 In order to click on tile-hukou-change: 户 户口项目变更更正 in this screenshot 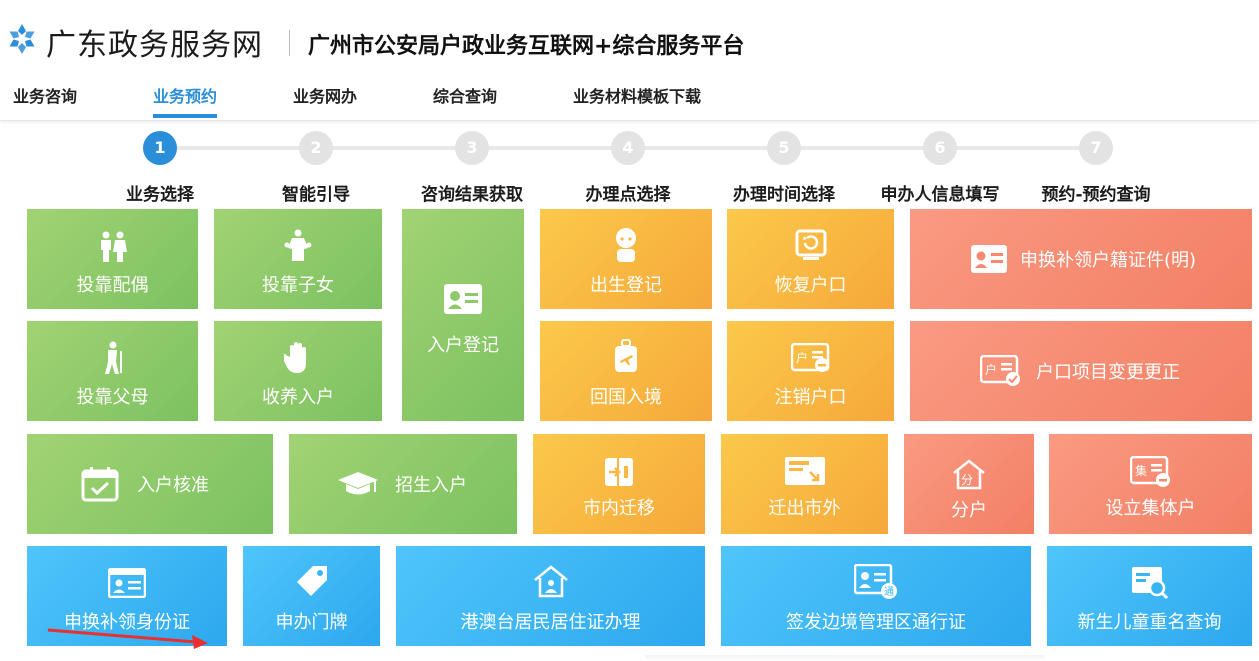, I will do `click(1081, 371)`.